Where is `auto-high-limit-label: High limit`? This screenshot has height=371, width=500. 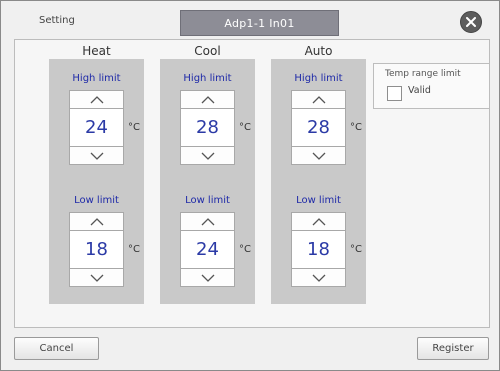
auto-high-limit-label: High limit is located at coordinates (318, 78).